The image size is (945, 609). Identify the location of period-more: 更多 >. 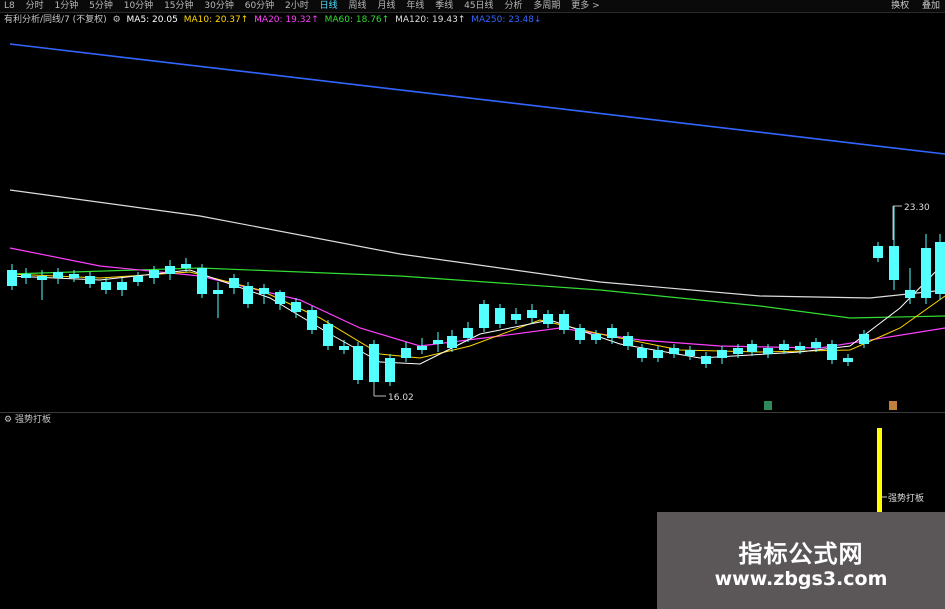
(585, 6).